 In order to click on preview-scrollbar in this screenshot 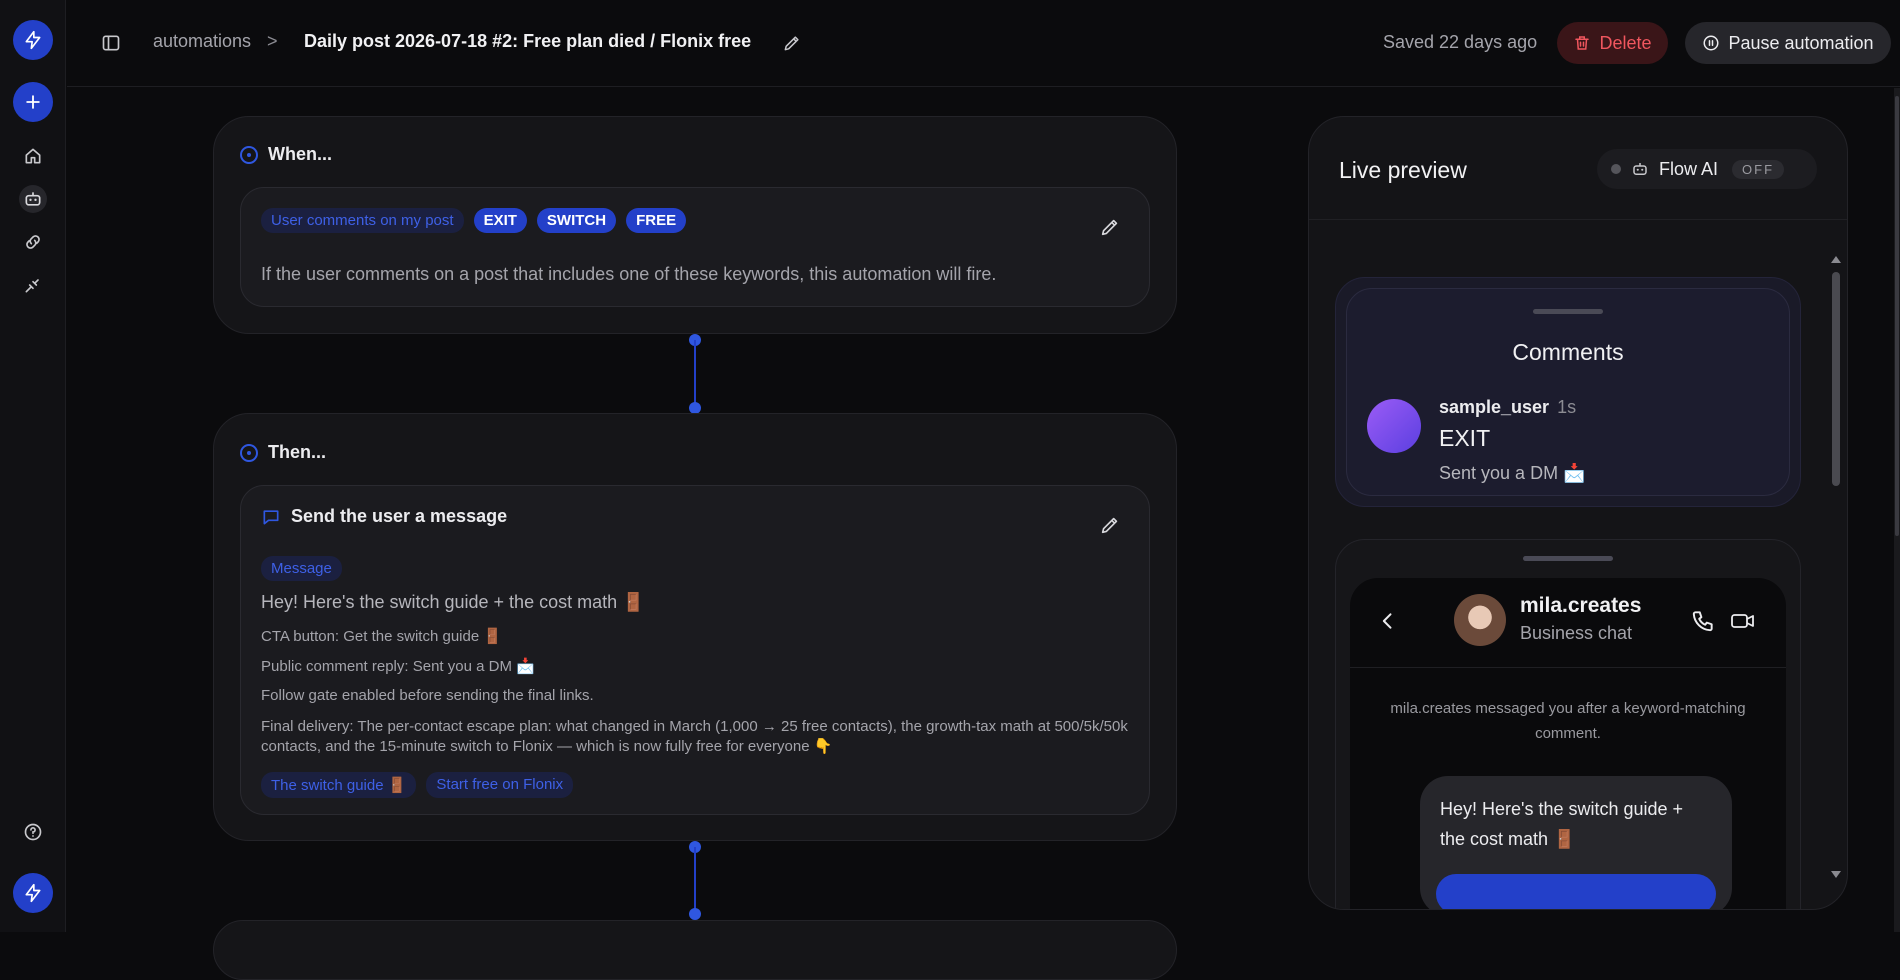, I will do `click(1835, 567)`.